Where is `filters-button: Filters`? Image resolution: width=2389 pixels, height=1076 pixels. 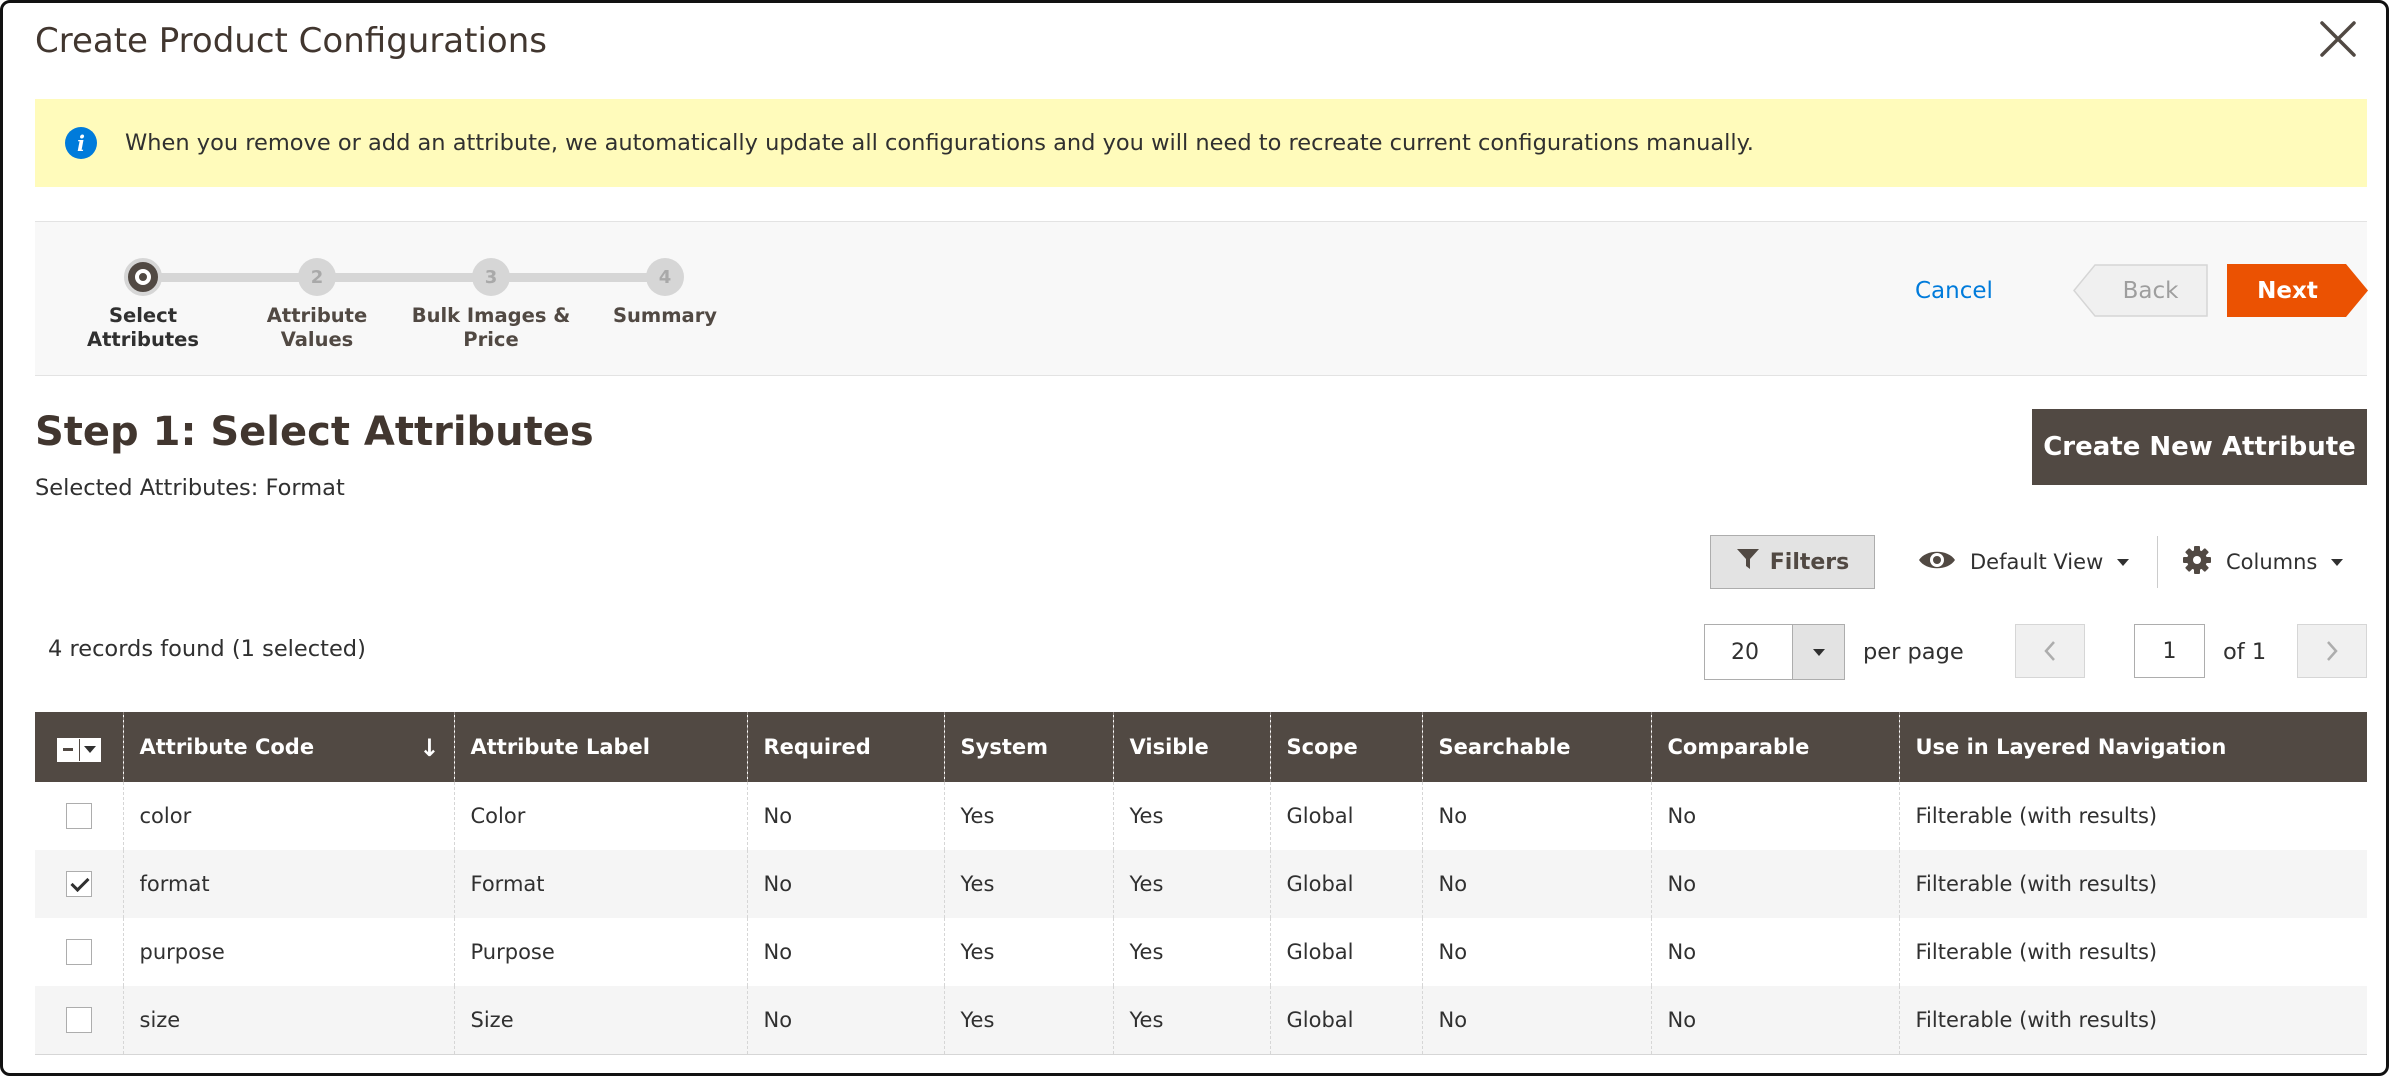 filters-button: Filters is located at coordinates (1792, 562).